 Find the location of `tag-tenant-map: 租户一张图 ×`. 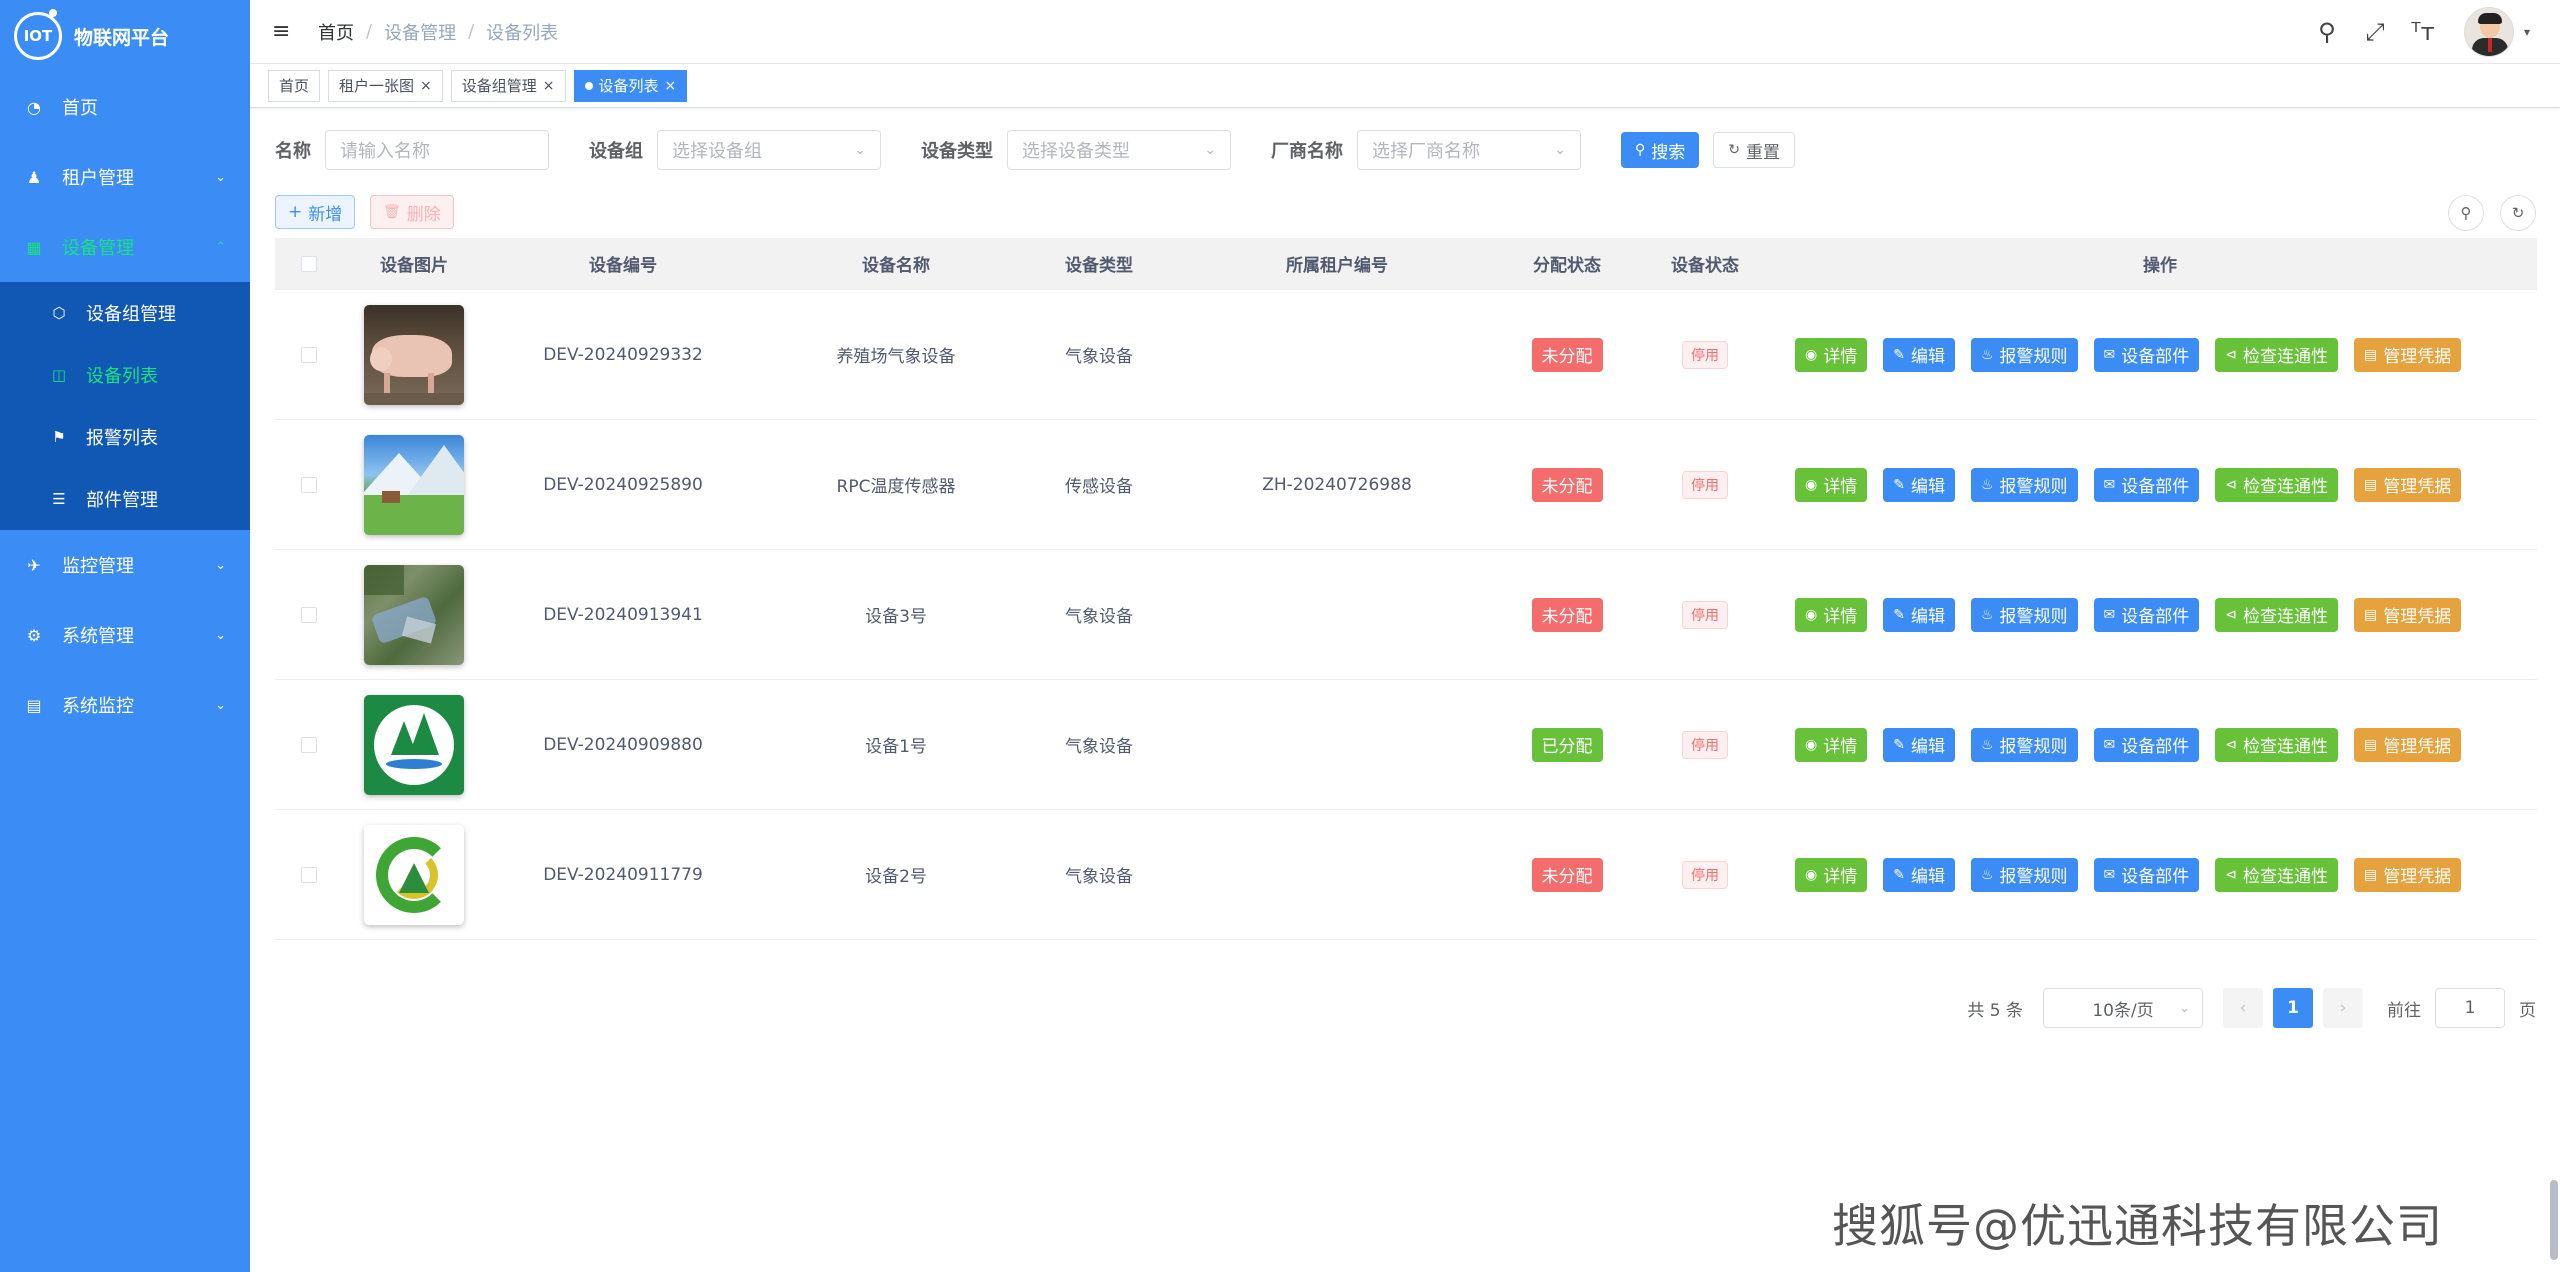

tag-tenant-map: 租户一张图 × is located at coordinates (385, 85).